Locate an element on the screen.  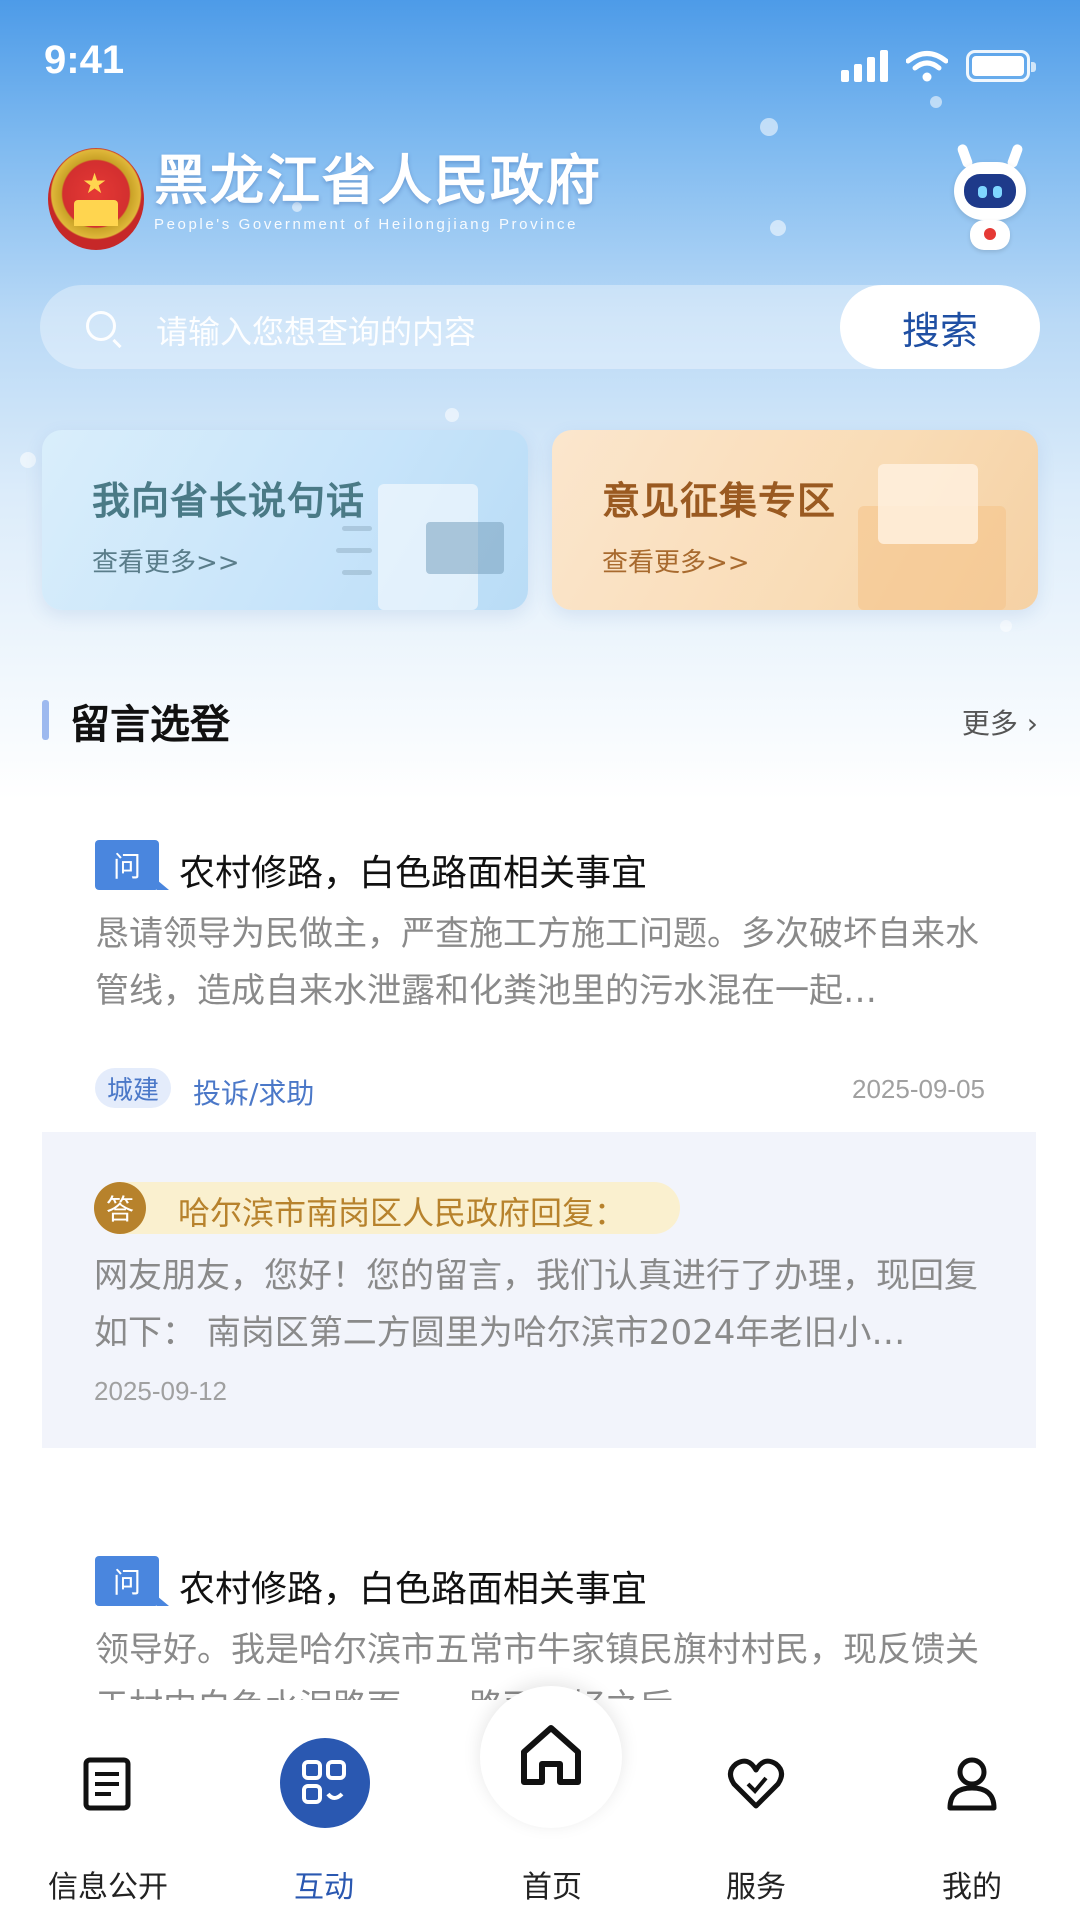
home-floating-button is located at coordinates (551, 1757).